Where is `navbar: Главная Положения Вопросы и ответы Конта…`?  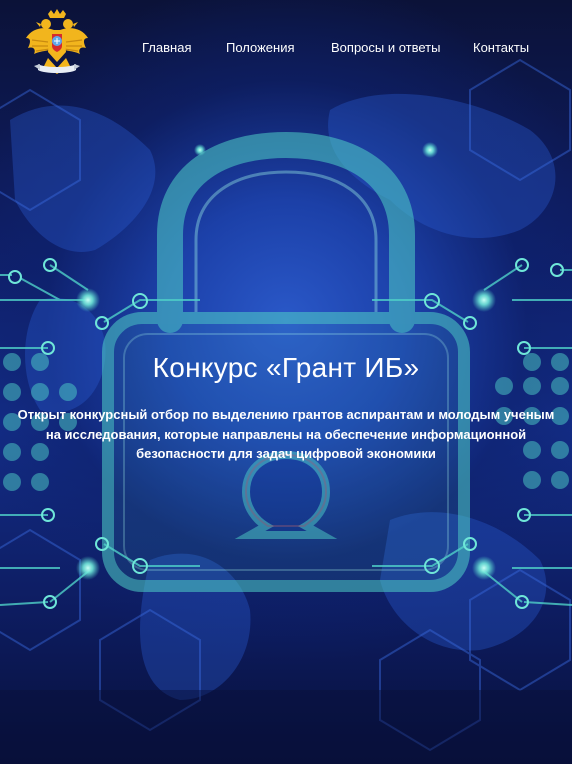
navbar: Главная Положения Вопросы и ответы Конта… is located at coordinates (286, 49).